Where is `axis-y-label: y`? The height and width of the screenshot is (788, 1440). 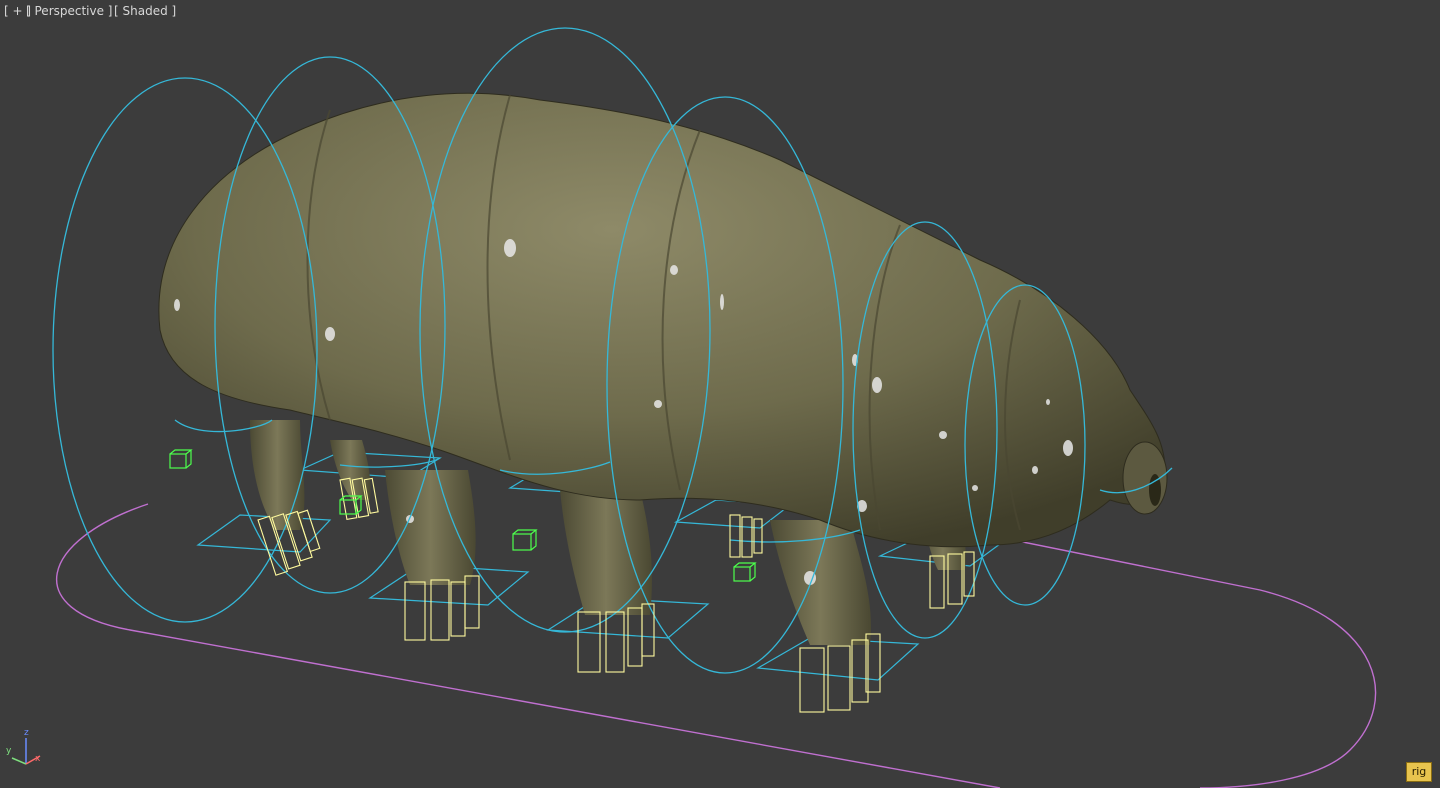 axis-y-label: y is located at coordinates (9, 751).